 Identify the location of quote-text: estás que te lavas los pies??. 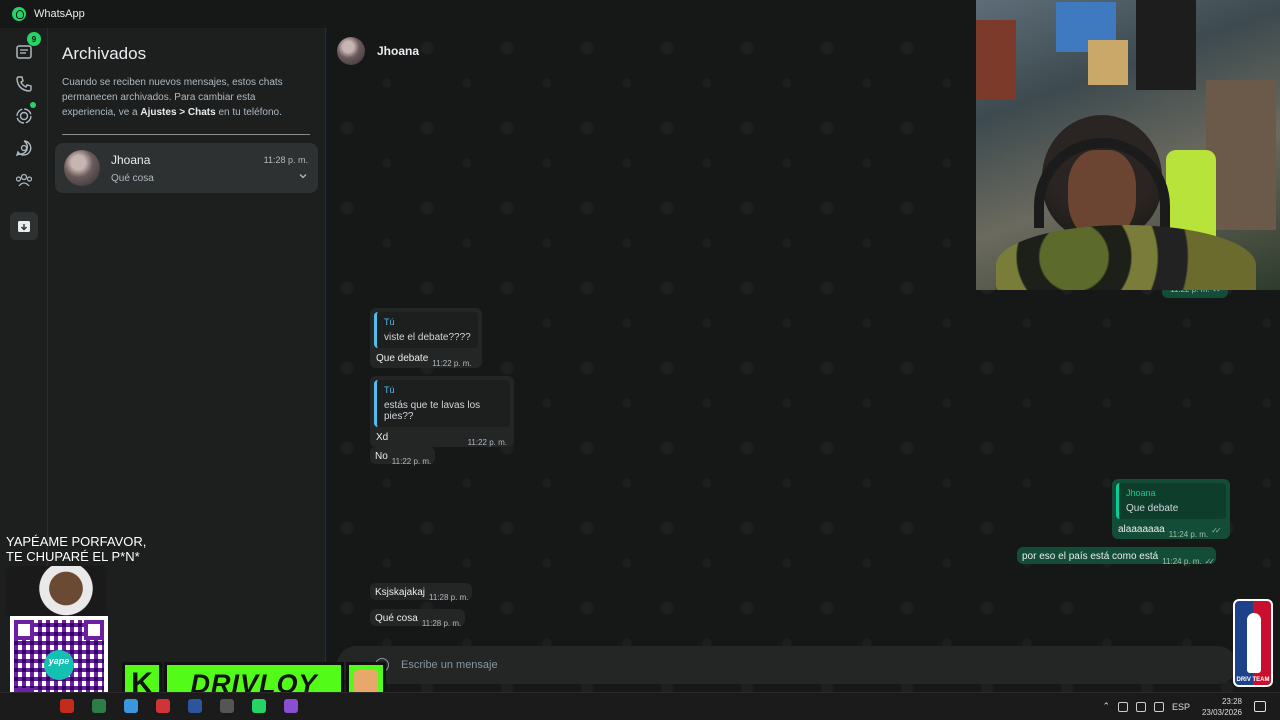
(432, 411).